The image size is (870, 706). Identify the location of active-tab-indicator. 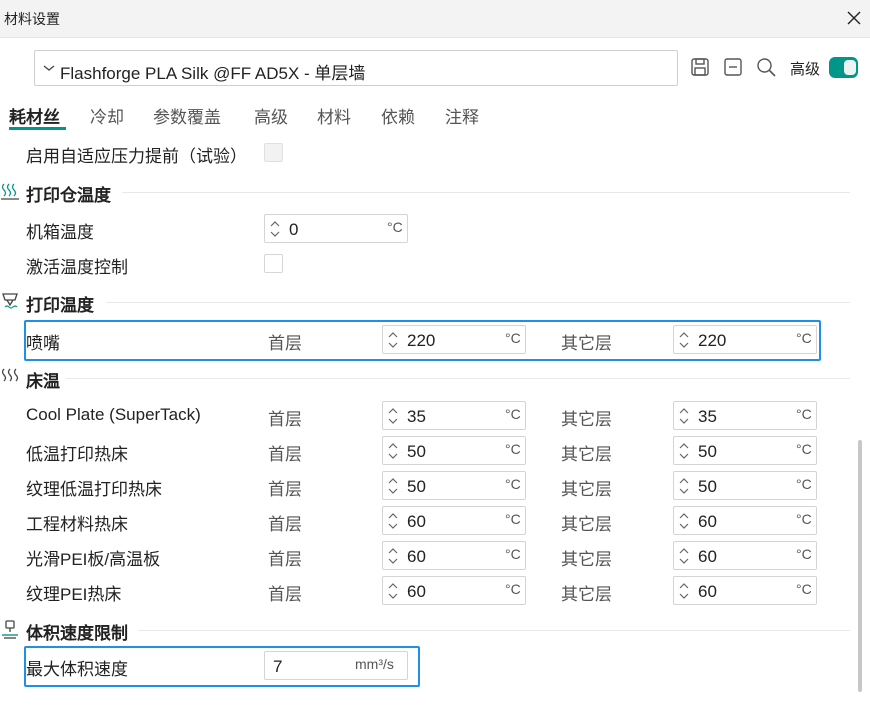
(37, 128).